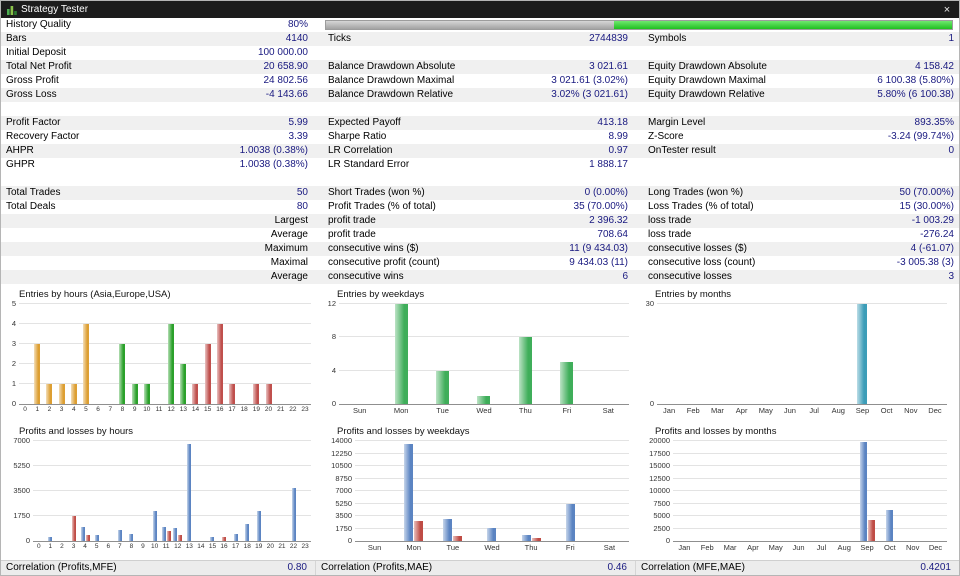  What do you see at coordinates (706, 94) in the screenshot?
I see `stat-label: Equity Drawdown Relative` at bounding box center [706, 94].